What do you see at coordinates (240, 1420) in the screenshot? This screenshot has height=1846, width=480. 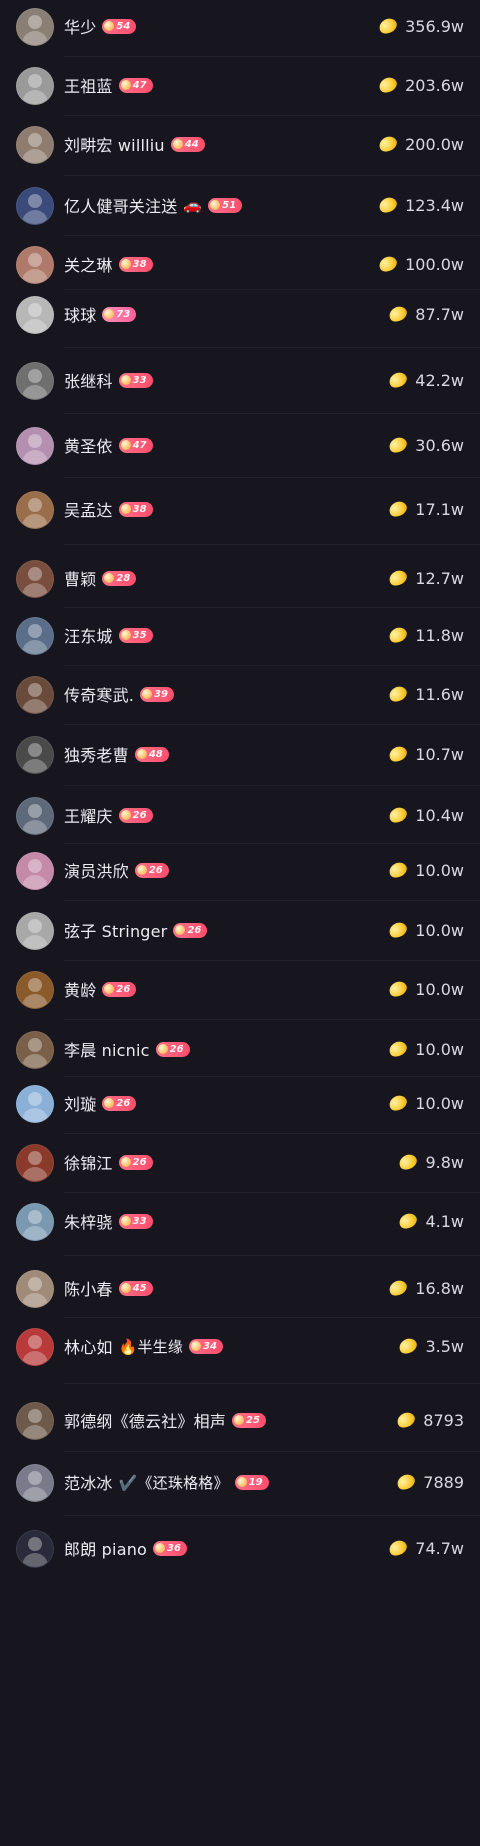 I see `list-item: 郭德纲《德云社》相声 25 8793` at bounding box center [240, 1420].